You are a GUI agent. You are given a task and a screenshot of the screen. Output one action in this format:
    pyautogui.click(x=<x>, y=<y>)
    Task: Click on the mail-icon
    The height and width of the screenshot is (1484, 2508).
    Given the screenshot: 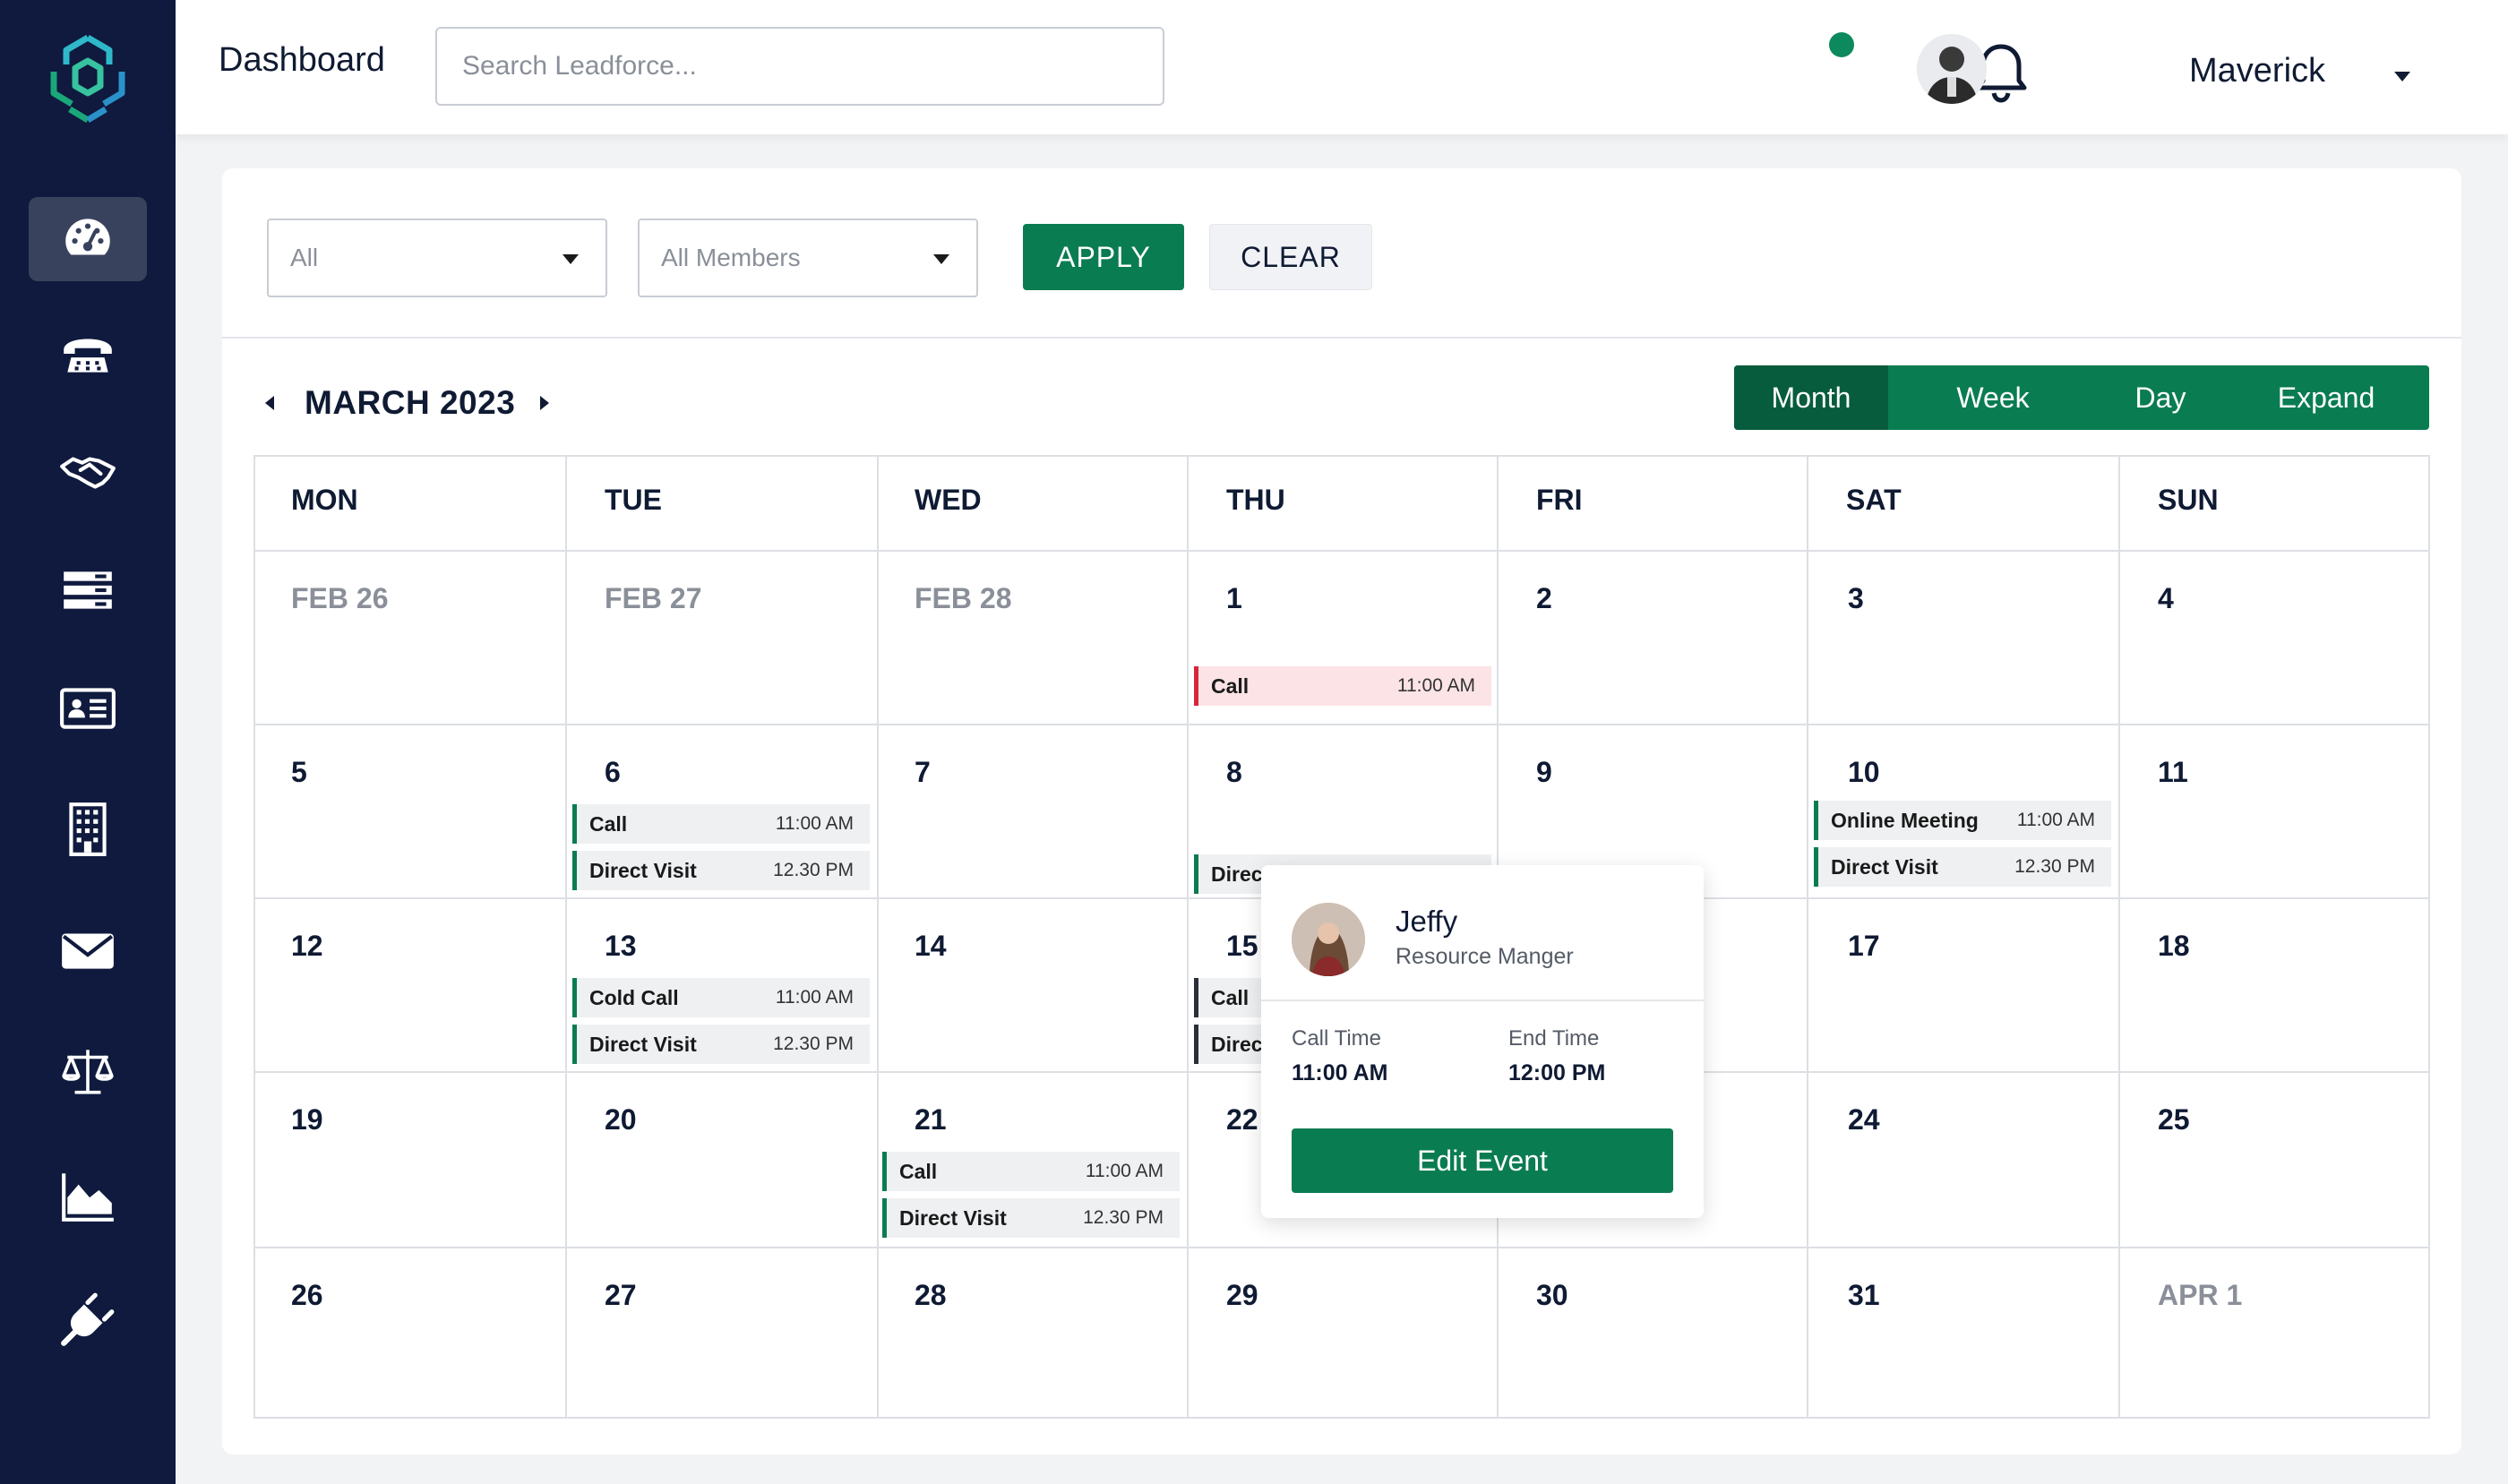 What is the action you would take?
    pyautogui.click(x=88, y=951)
    